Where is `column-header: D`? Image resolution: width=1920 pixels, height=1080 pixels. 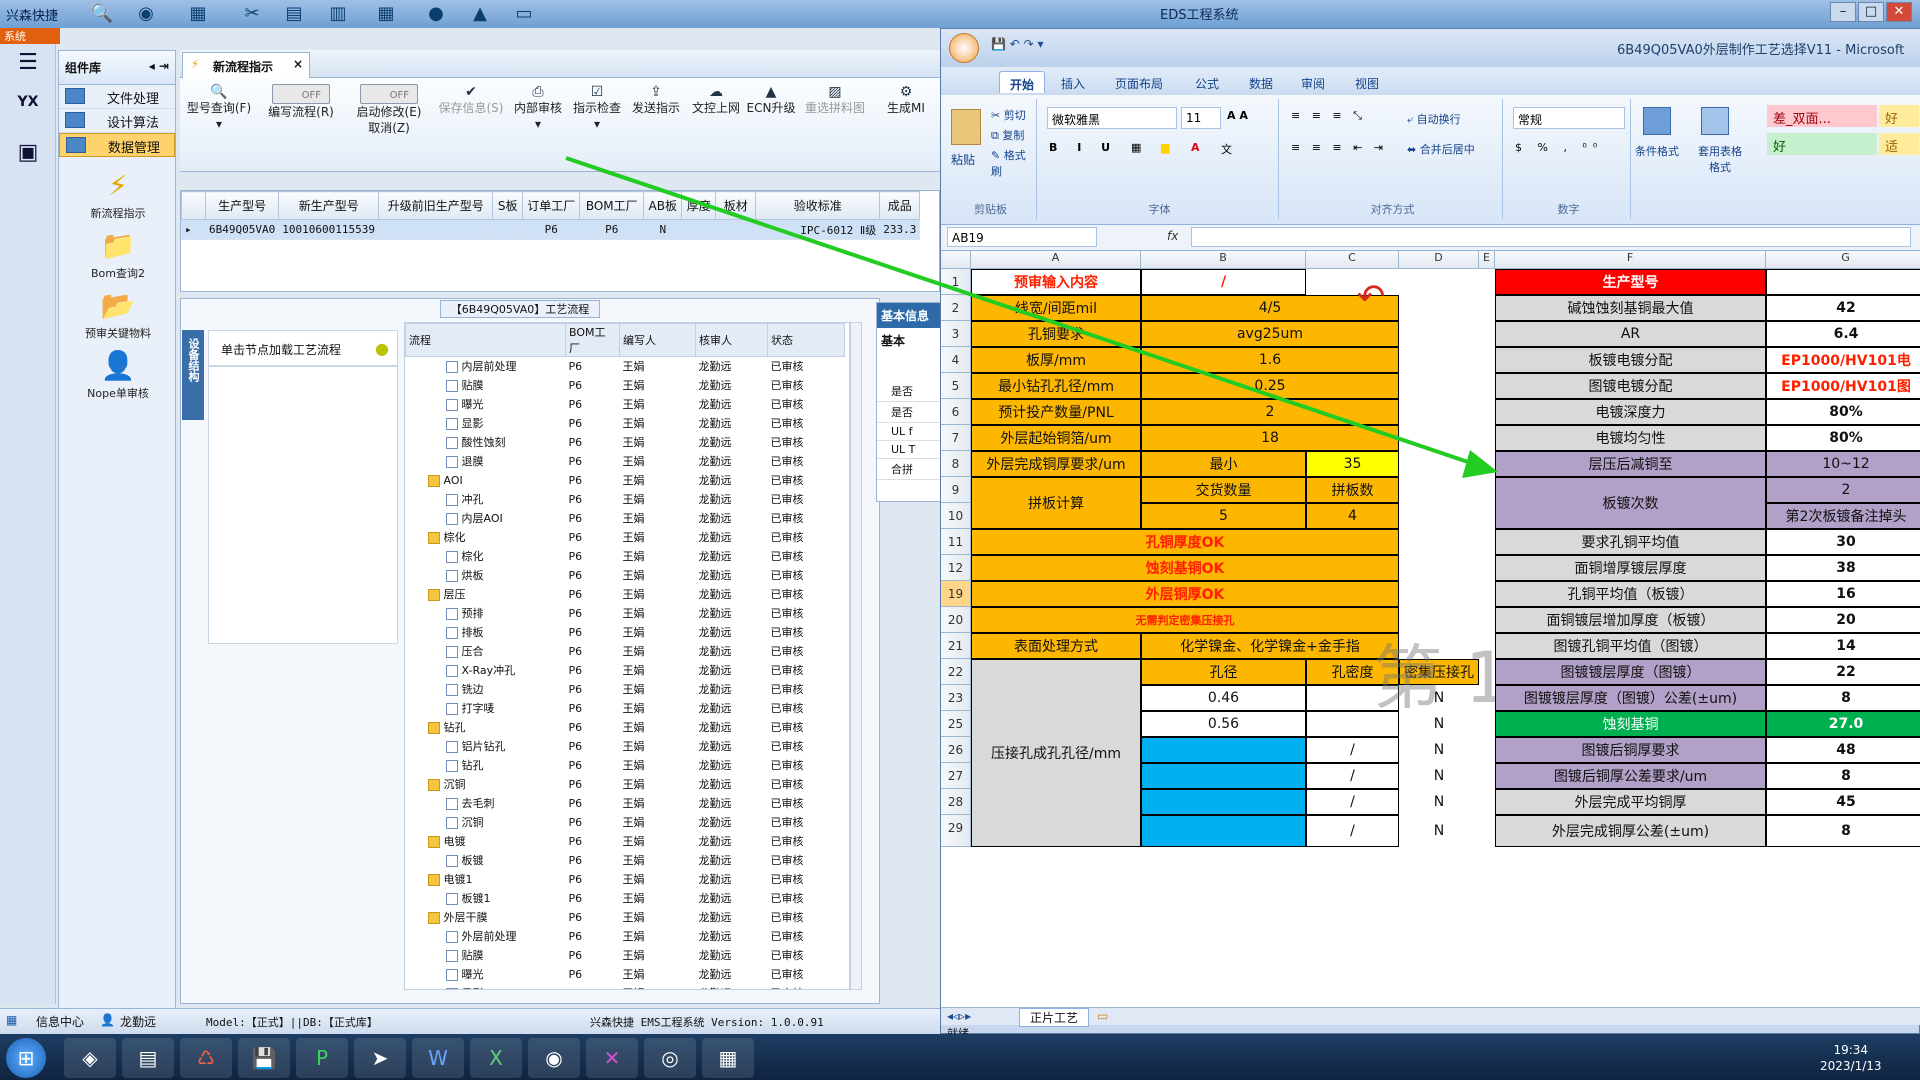 column-header: D is located at coordinates (1439, 260).